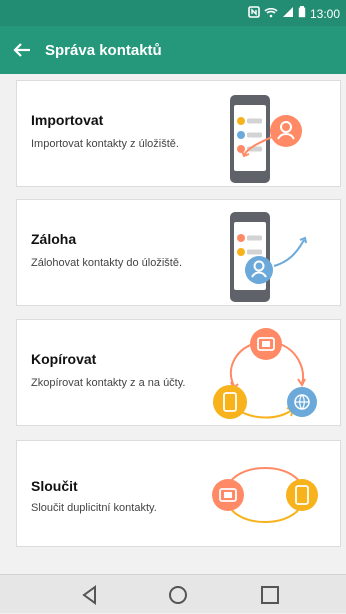  What do you see at coordinates (302, 13) in the screenshot?
I see `battery-icon` at bounding box center [302, 13].